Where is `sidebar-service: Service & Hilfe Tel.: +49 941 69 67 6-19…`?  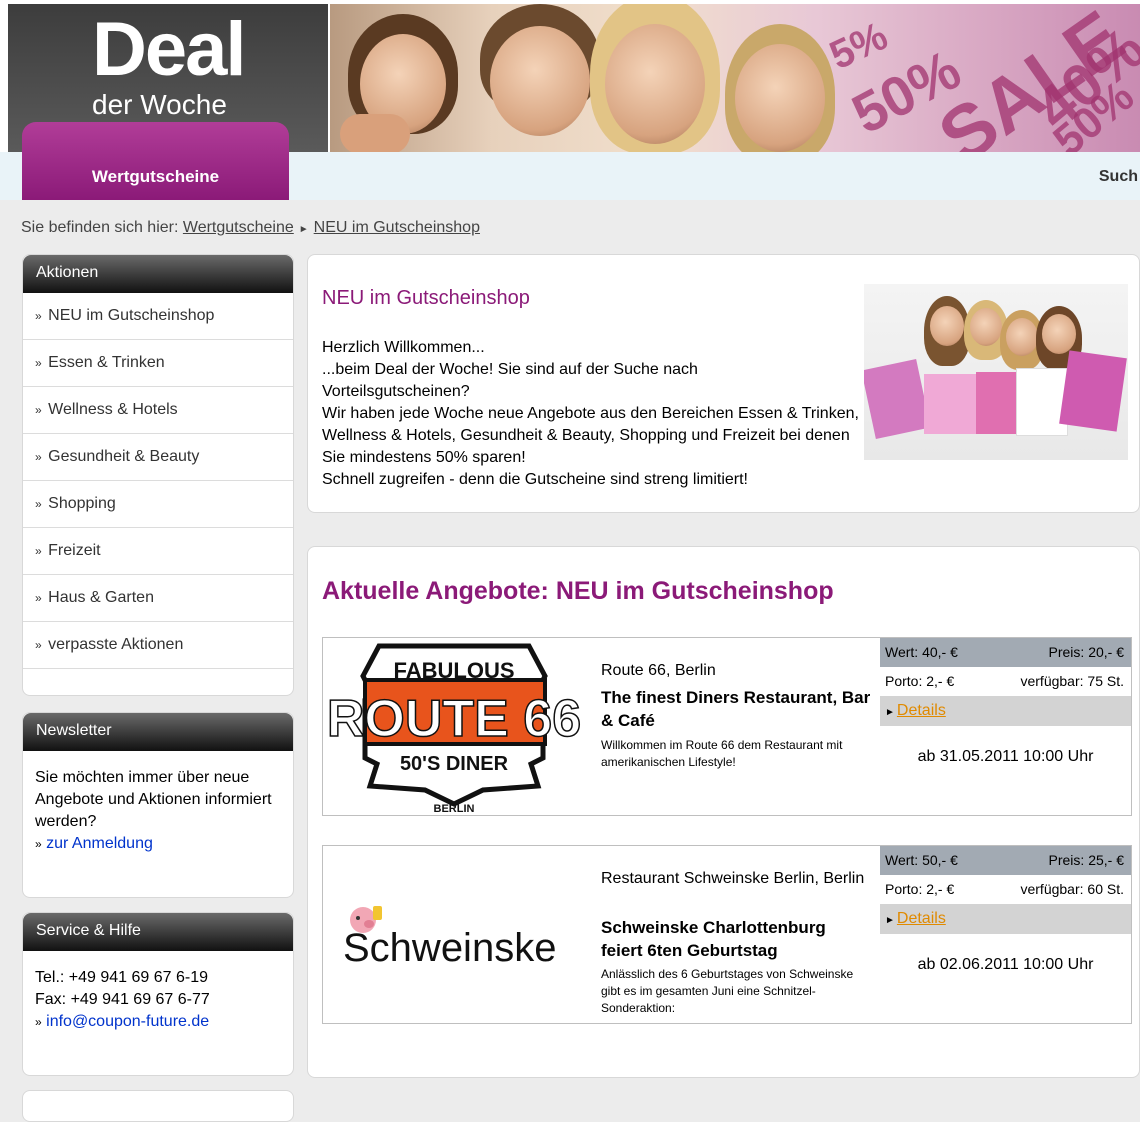
sidebar-service: Service & Hilfe Tel.: +49 941 69 67 6-19… is located at coordinates (158, 994).